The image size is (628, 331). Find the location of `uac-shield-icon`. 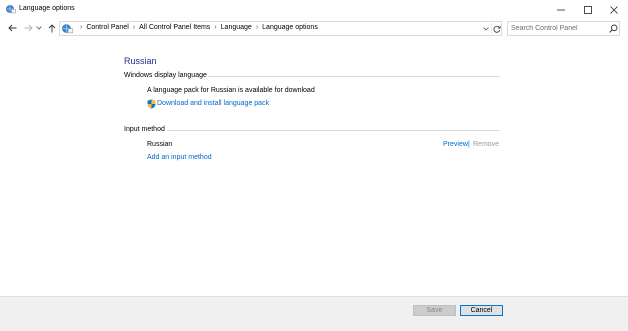

uac-shield-icon is located at coordinates (151, 104).